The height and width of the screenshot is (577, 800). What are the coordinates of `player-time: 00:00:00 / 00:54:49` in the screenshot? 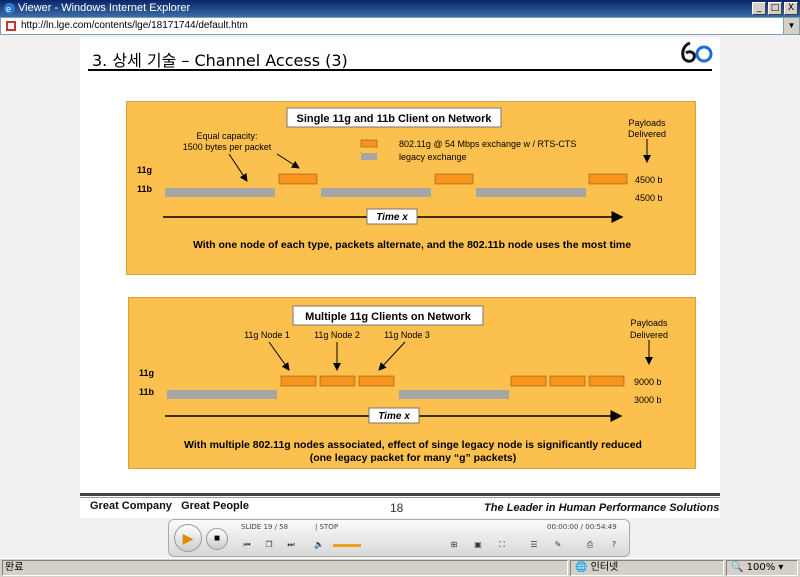 It's located at (582, 527).